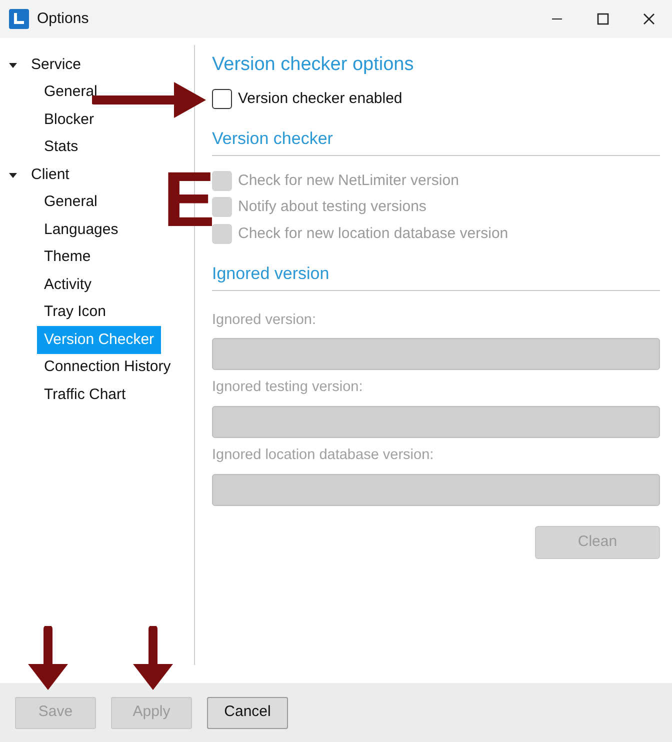 This screenshot has height=742, width=672. I want to click on checkbox-label: Check for new location database version, so click(373, 234).